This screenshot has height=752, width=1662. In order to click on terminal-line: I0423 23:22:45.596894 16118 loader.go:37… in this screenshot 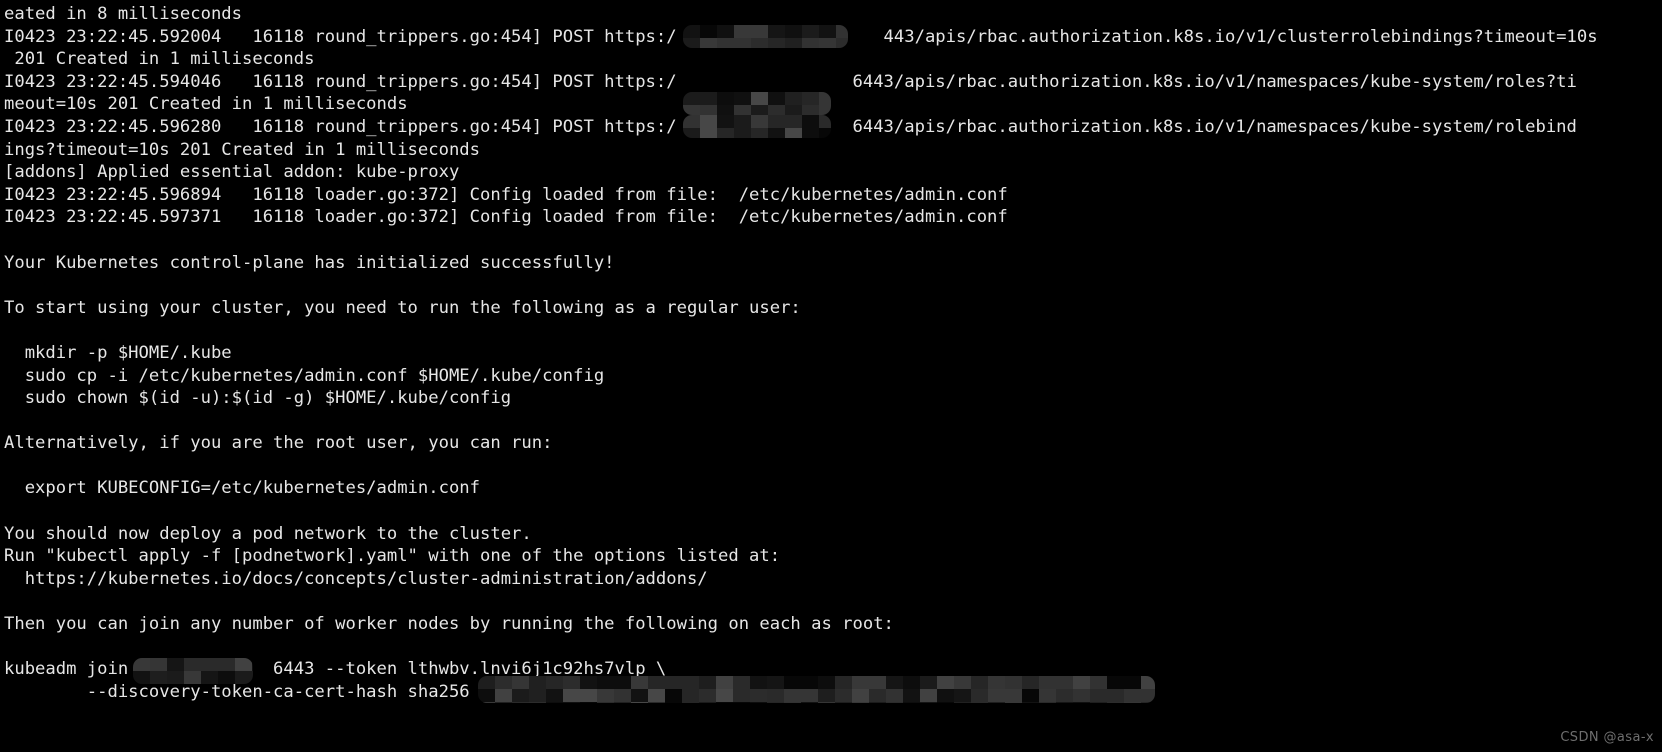, I will do `click(506, 194)`.